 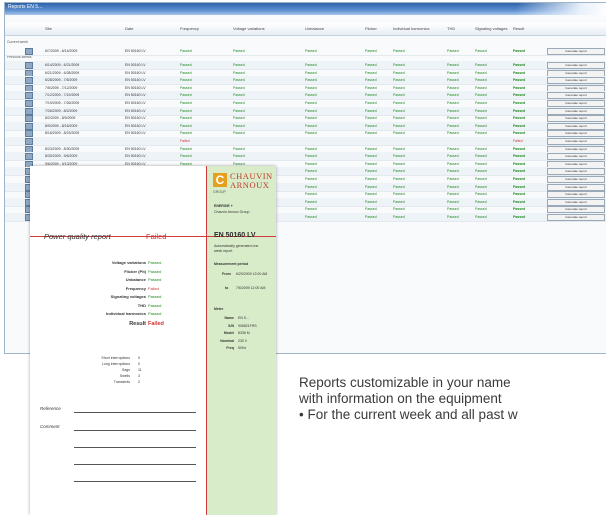 What do you see at coordinates (50, 408) in the screenshot?
I see `reference-label: Reference` at bounding box center [50, 408].